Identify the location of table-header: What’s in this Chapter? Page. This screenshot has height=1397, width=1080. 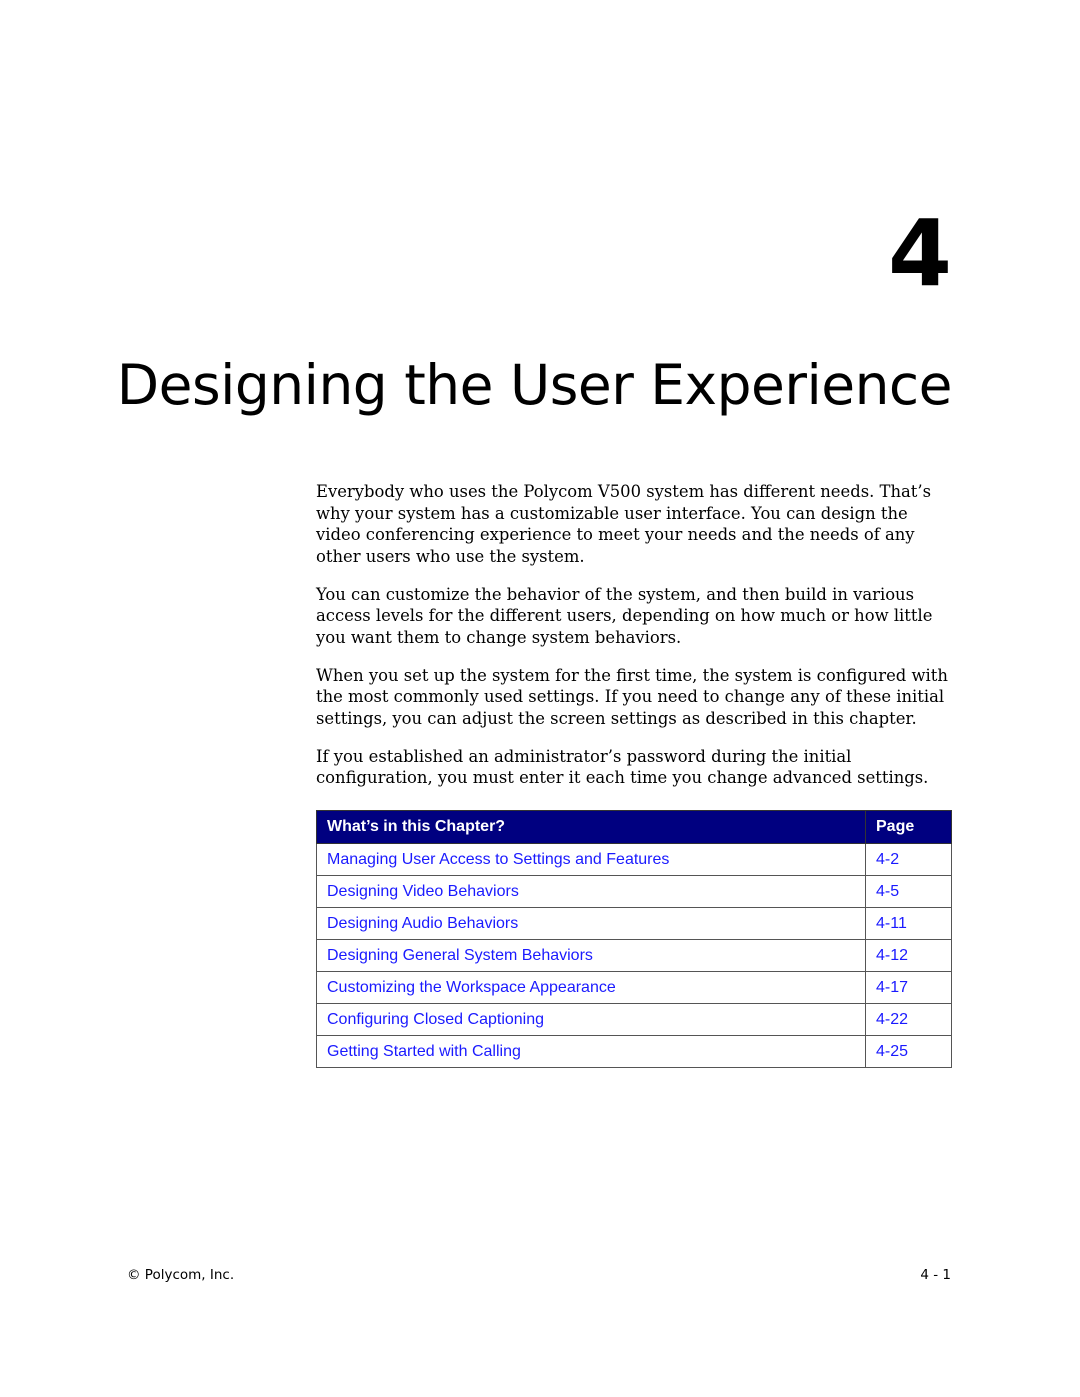
(634, 827).